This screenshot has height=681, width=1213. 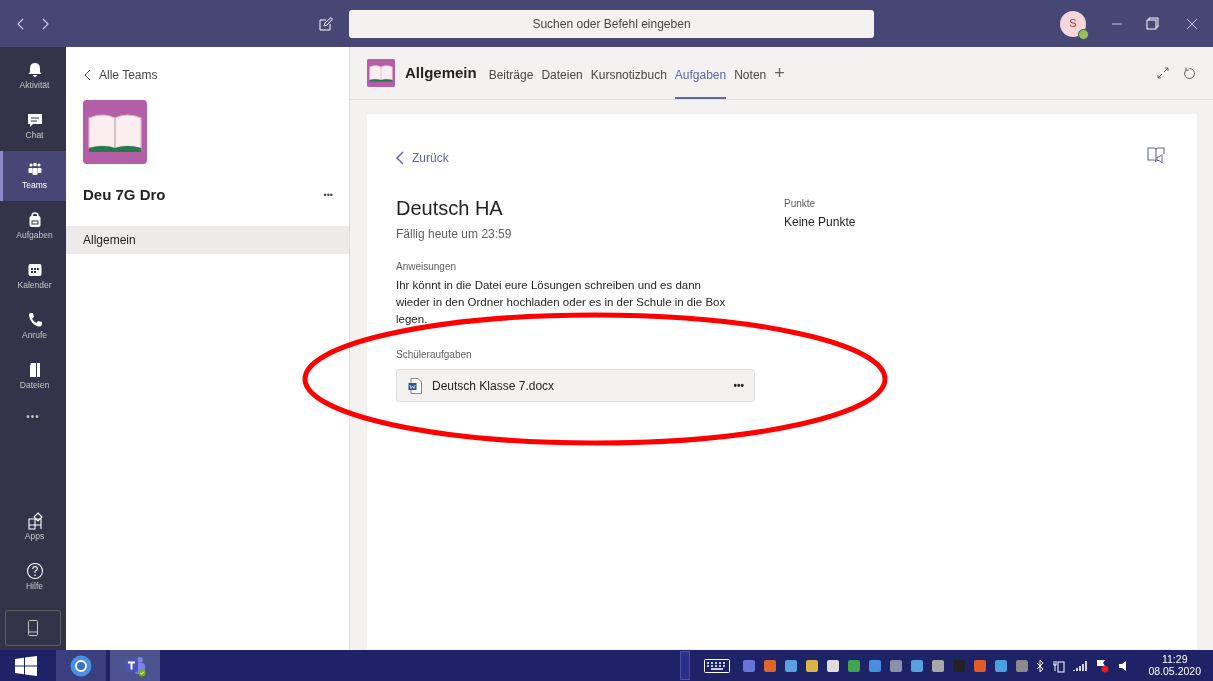 I want to click on section-label: Anweisungen, so click(x=427, y=267).